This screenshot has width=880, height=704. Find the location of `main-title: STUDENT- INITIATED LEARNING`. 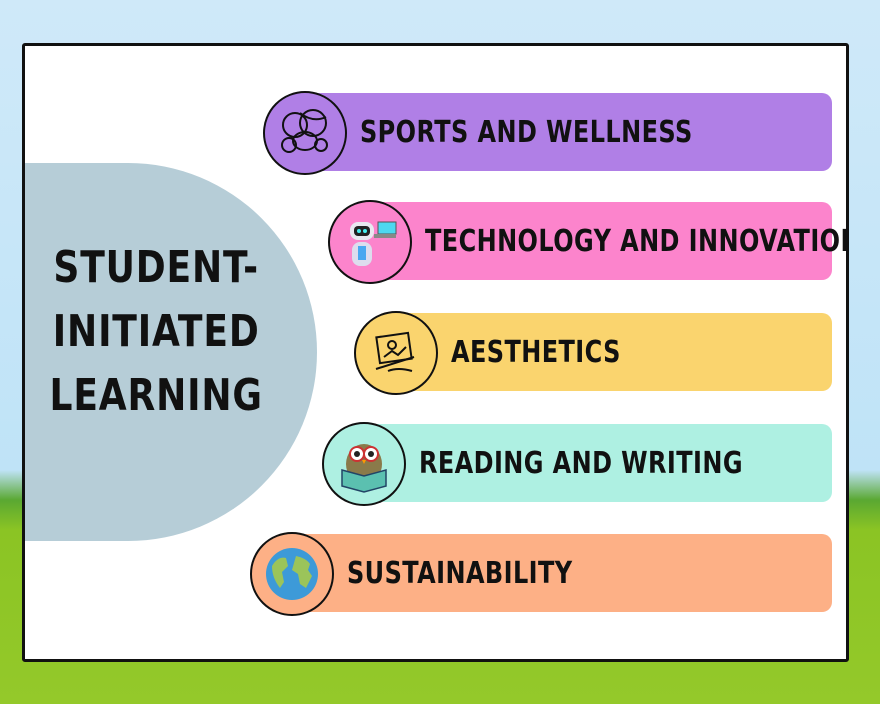

main-title: STUDENT- INITIATED LEARNING is located at coordinates (156, 332).